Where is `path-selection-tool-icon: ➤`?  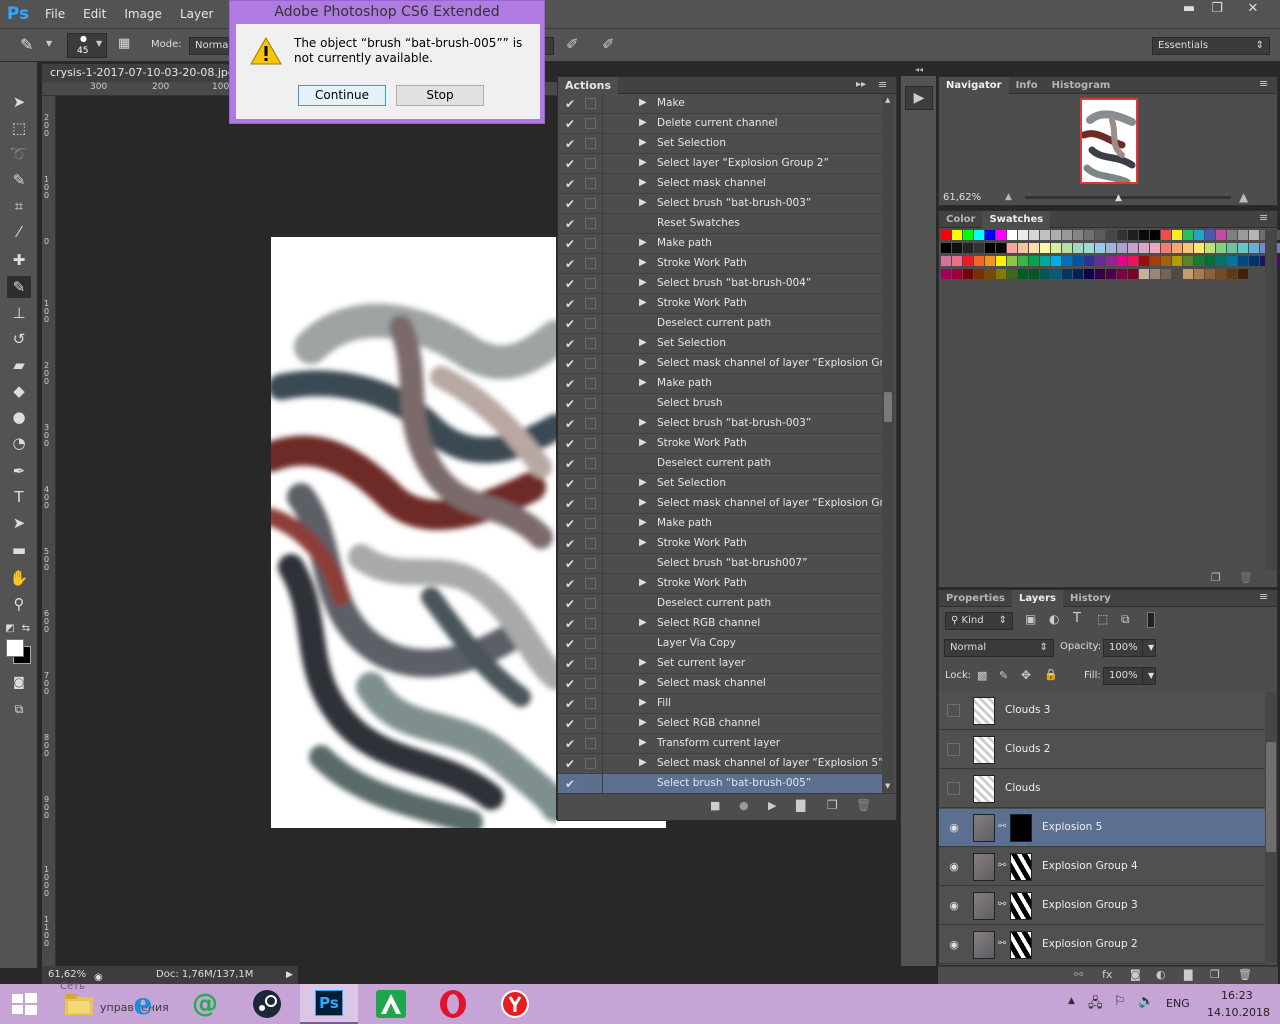
path-selection-tool-icon: ➤ is located at coordinates (19, 523).